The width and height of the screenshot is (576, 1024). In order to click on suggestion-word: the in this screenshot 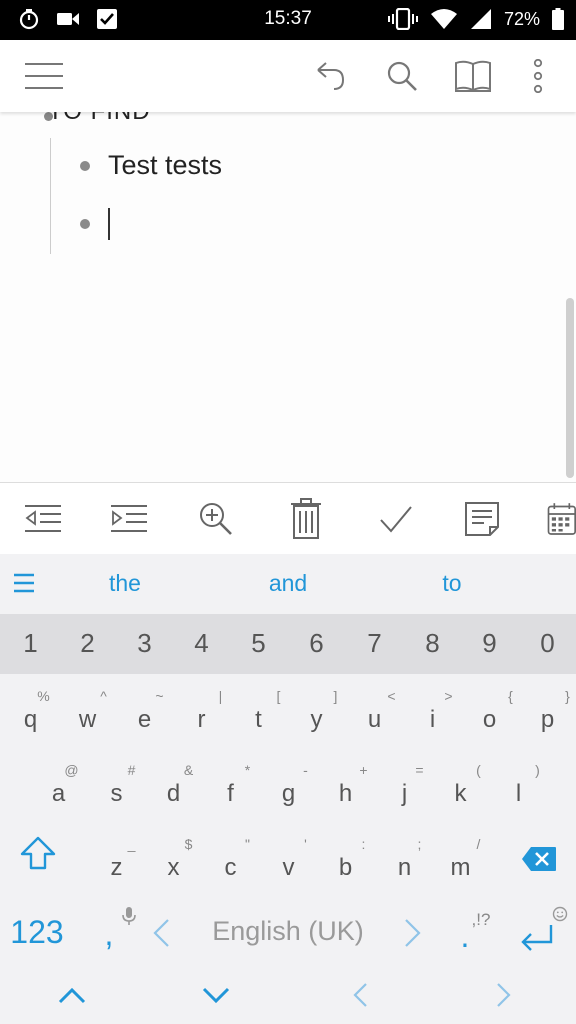, I will do `click(125, 583)`.